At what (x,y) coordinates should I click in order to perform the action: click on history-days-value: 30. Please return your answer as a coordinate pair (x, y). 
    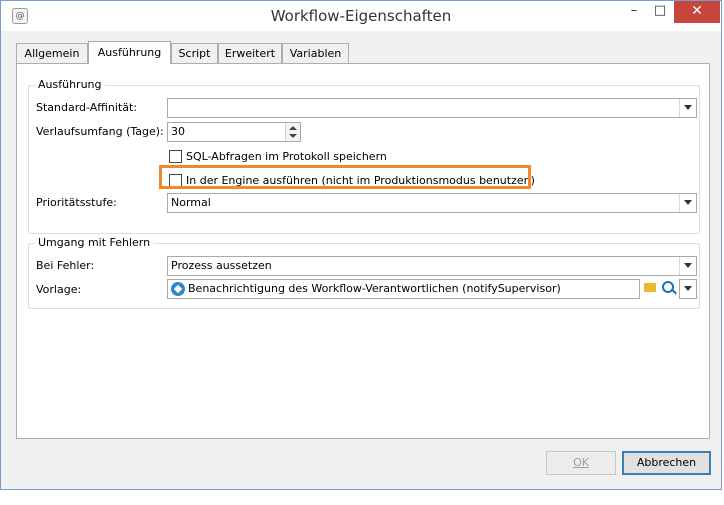
    Looking at the image, I should click on (178, 131).